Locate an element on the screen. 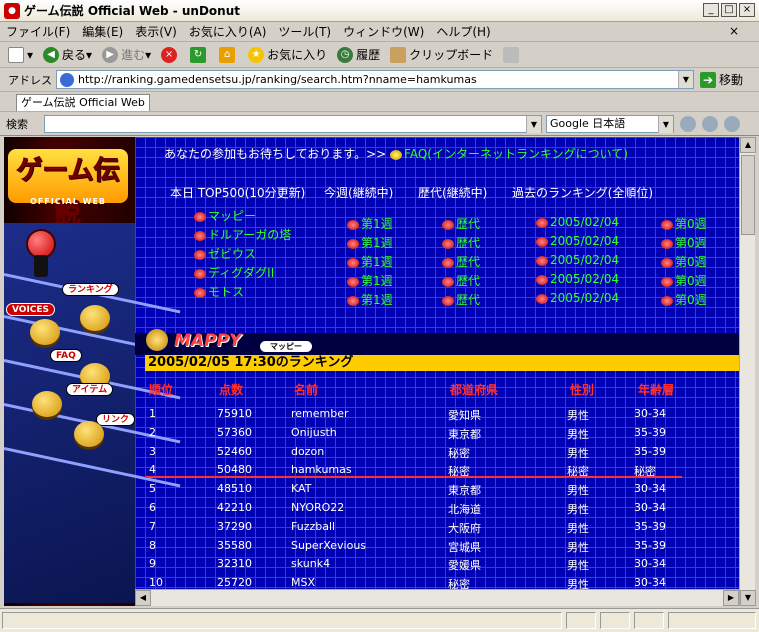  forward-button: ▶ 進む ▾ is located at coordinates (126, 54).